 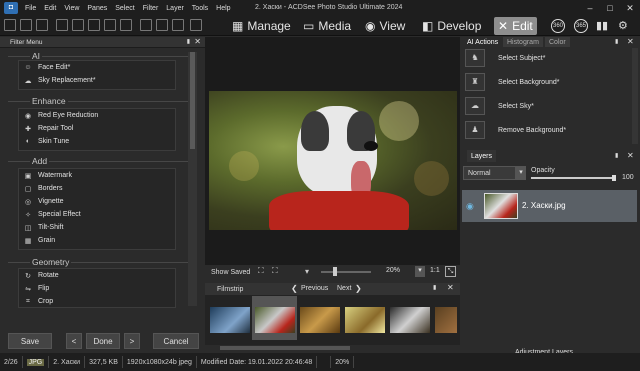 I want to click on filter-item-watermark: ▣ Watermark, so click(x=97, y=175).